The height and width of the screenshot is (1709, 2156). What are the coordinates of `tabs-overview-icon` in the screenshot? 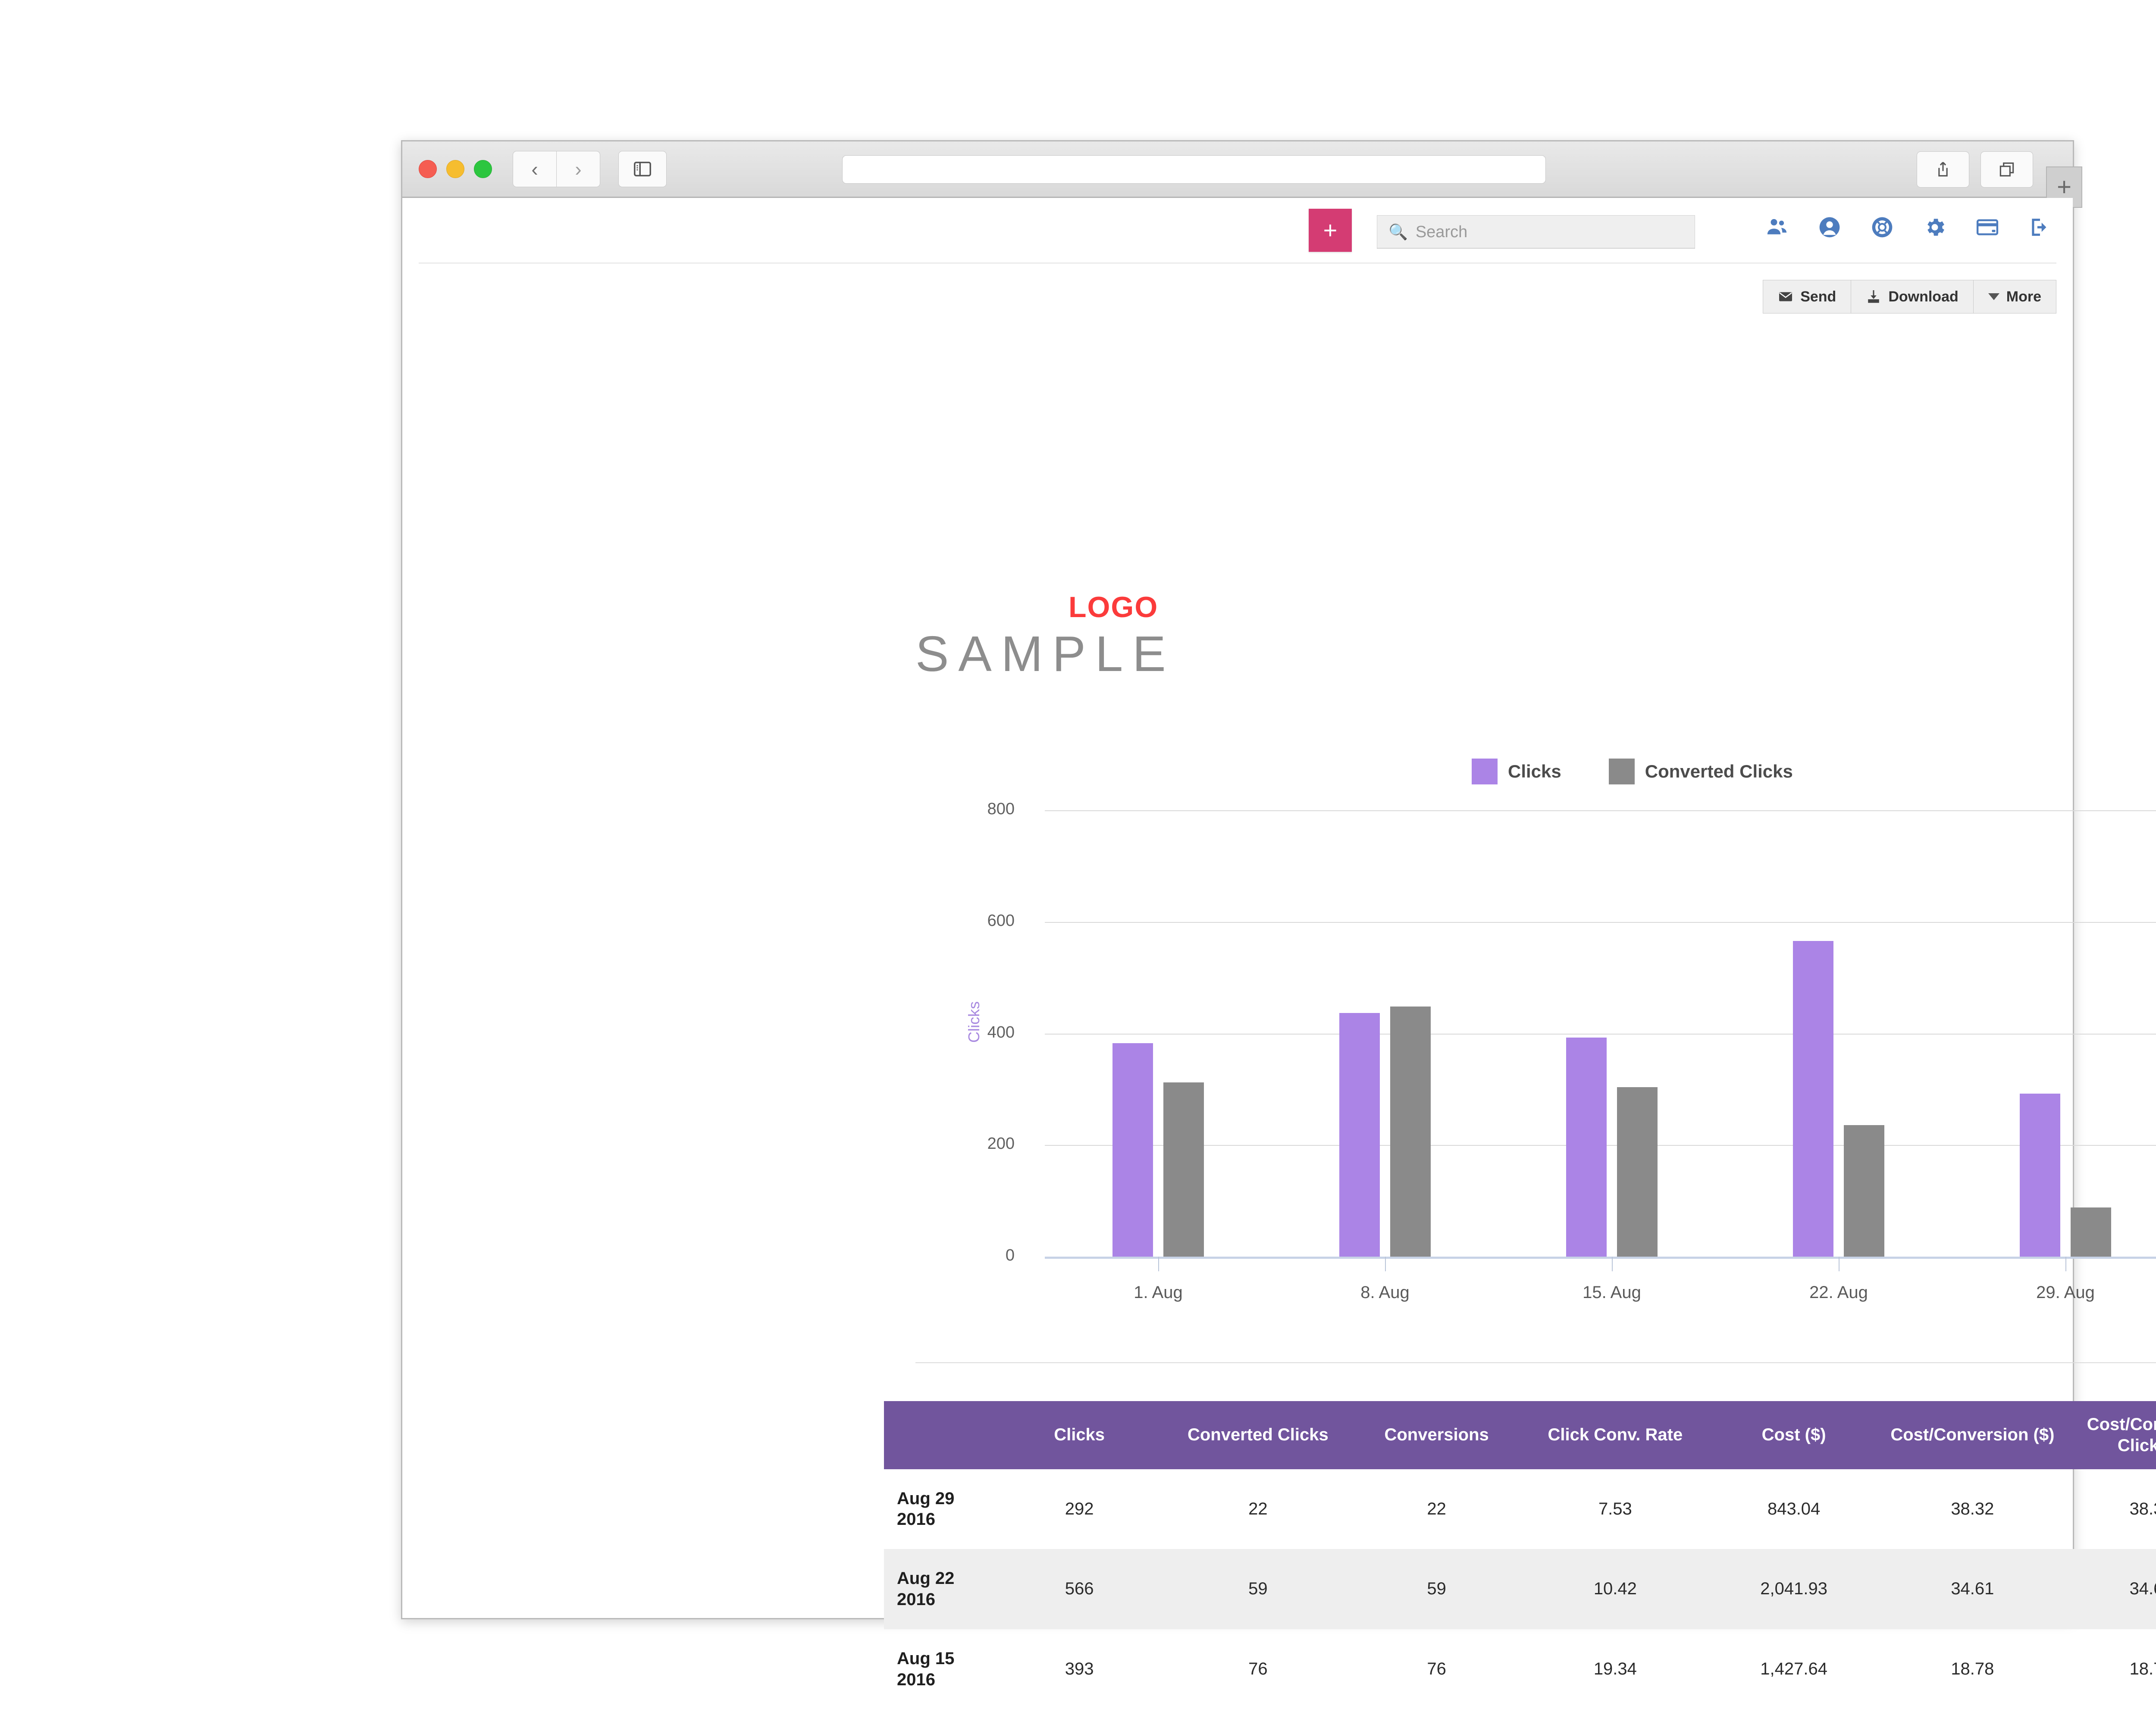 It's located at (2007, 169).